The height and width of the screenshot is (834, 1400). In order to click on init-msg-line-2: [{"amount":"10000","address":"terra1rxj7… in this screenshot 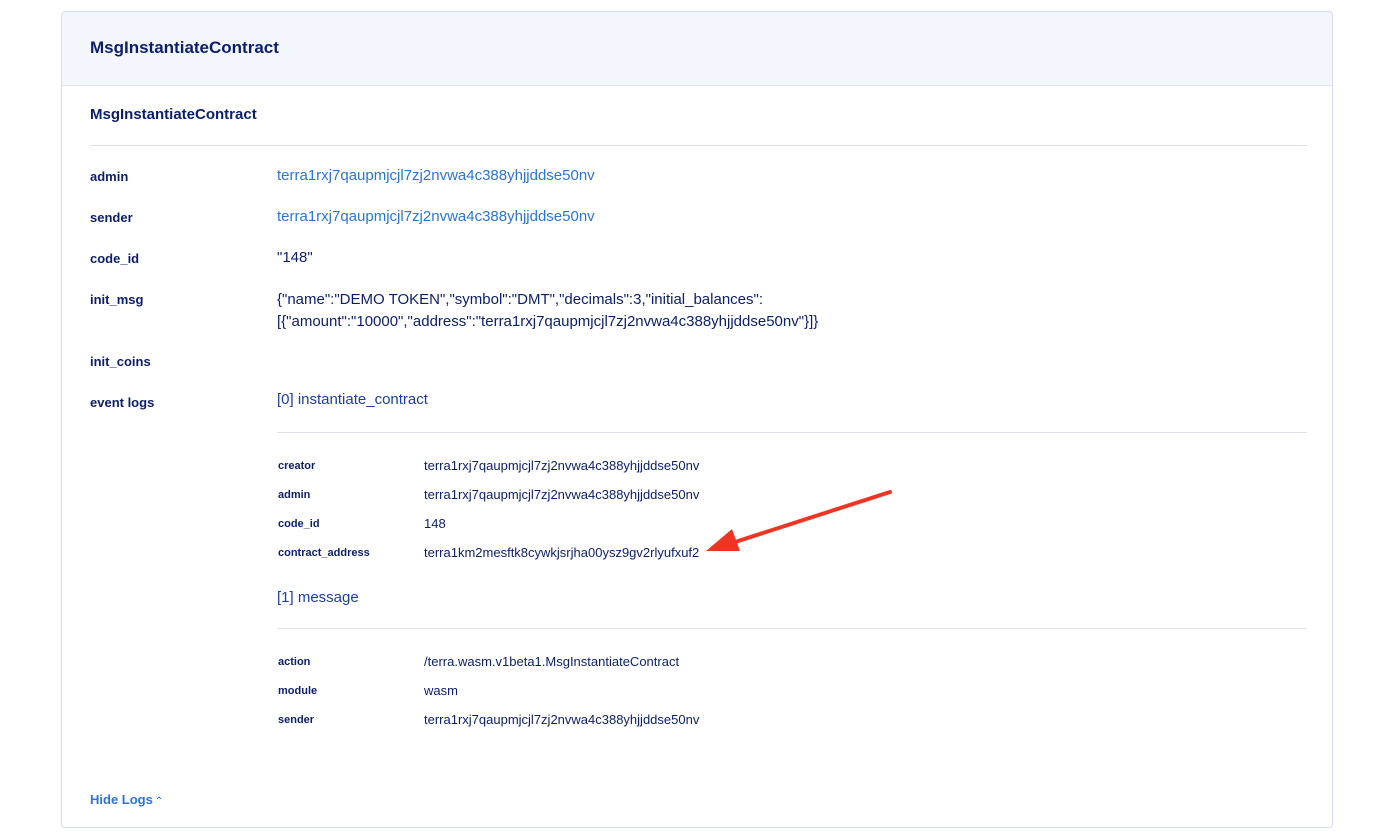, I will do `click(548, 321)`.